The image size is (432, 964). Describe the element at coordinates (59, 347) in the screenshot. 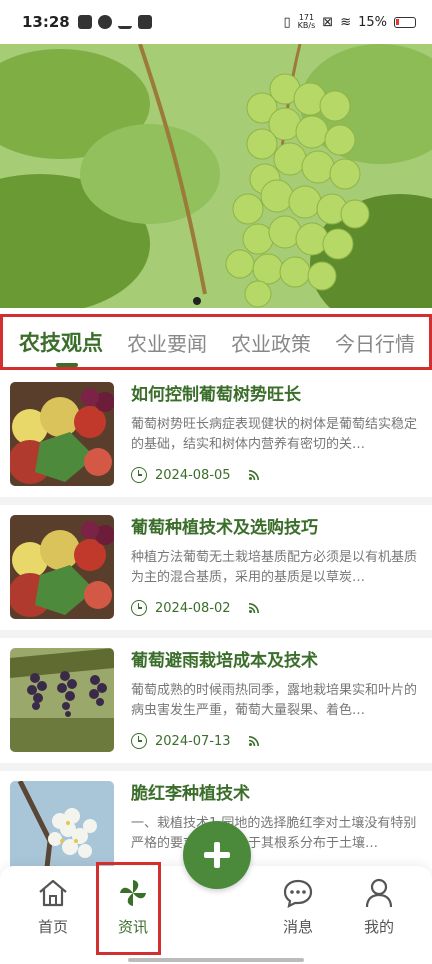

I see `tab-agri-tech: 农技观点` at that location.